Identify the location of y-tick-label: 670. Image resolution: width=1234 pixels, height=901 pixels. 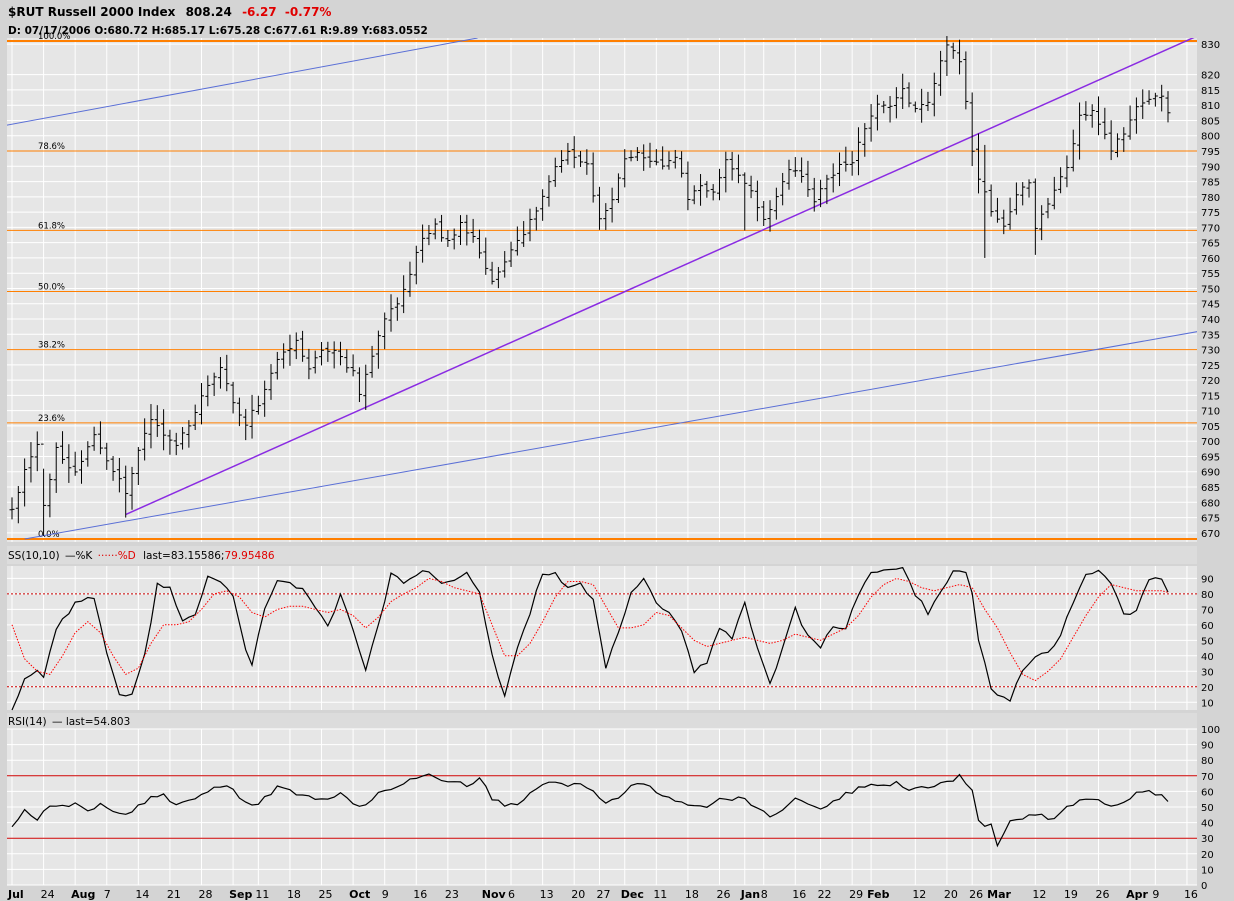
(1210, 534).